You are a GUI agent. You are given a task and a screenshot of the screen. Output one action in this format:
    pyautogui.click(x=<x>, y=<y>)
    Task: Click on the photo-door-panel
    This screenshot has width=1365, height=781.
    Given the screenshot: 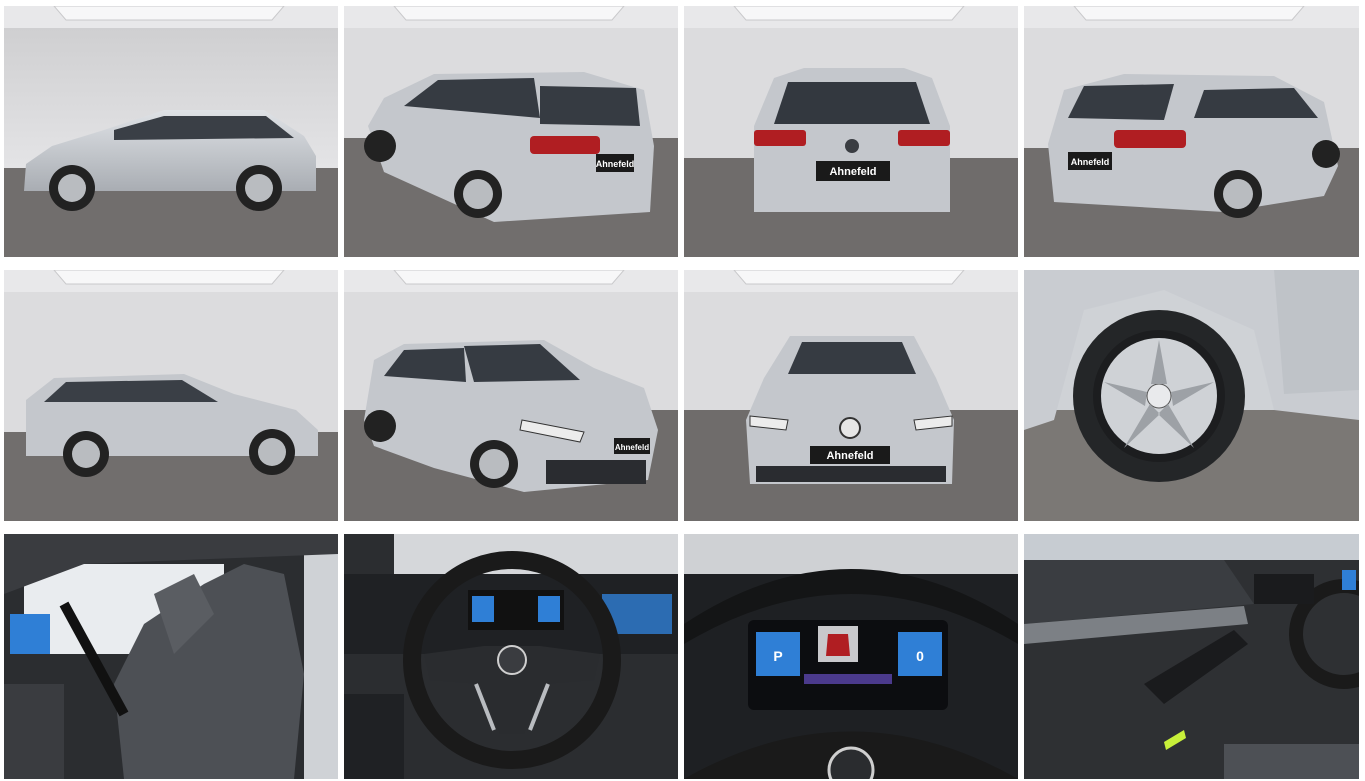 What is the action you would take?
    pyautogui.click(x=1191, y=656)
    